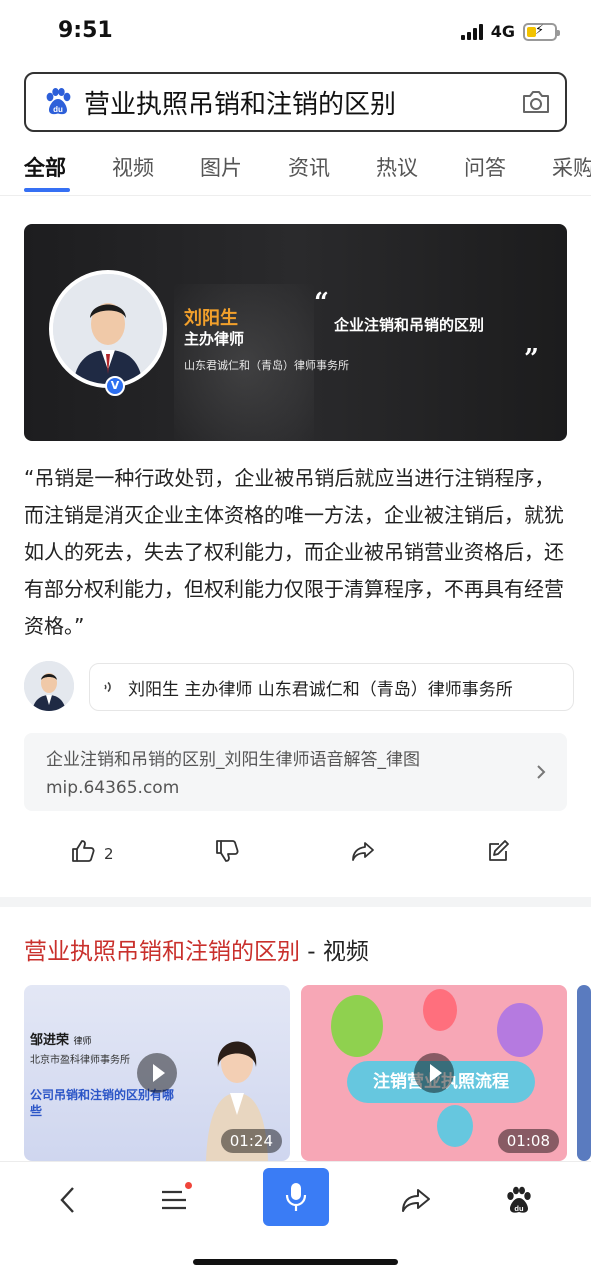  I want to click on hero-lawyer-name: 刘阳生, so click(211, 318).